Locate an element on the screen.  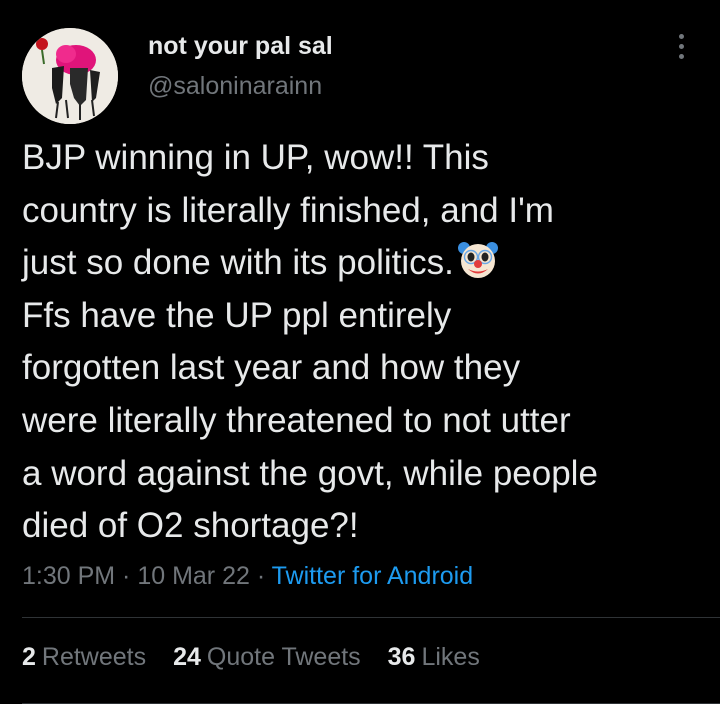
likes-count: 36 is located at coordinates (401, 657).